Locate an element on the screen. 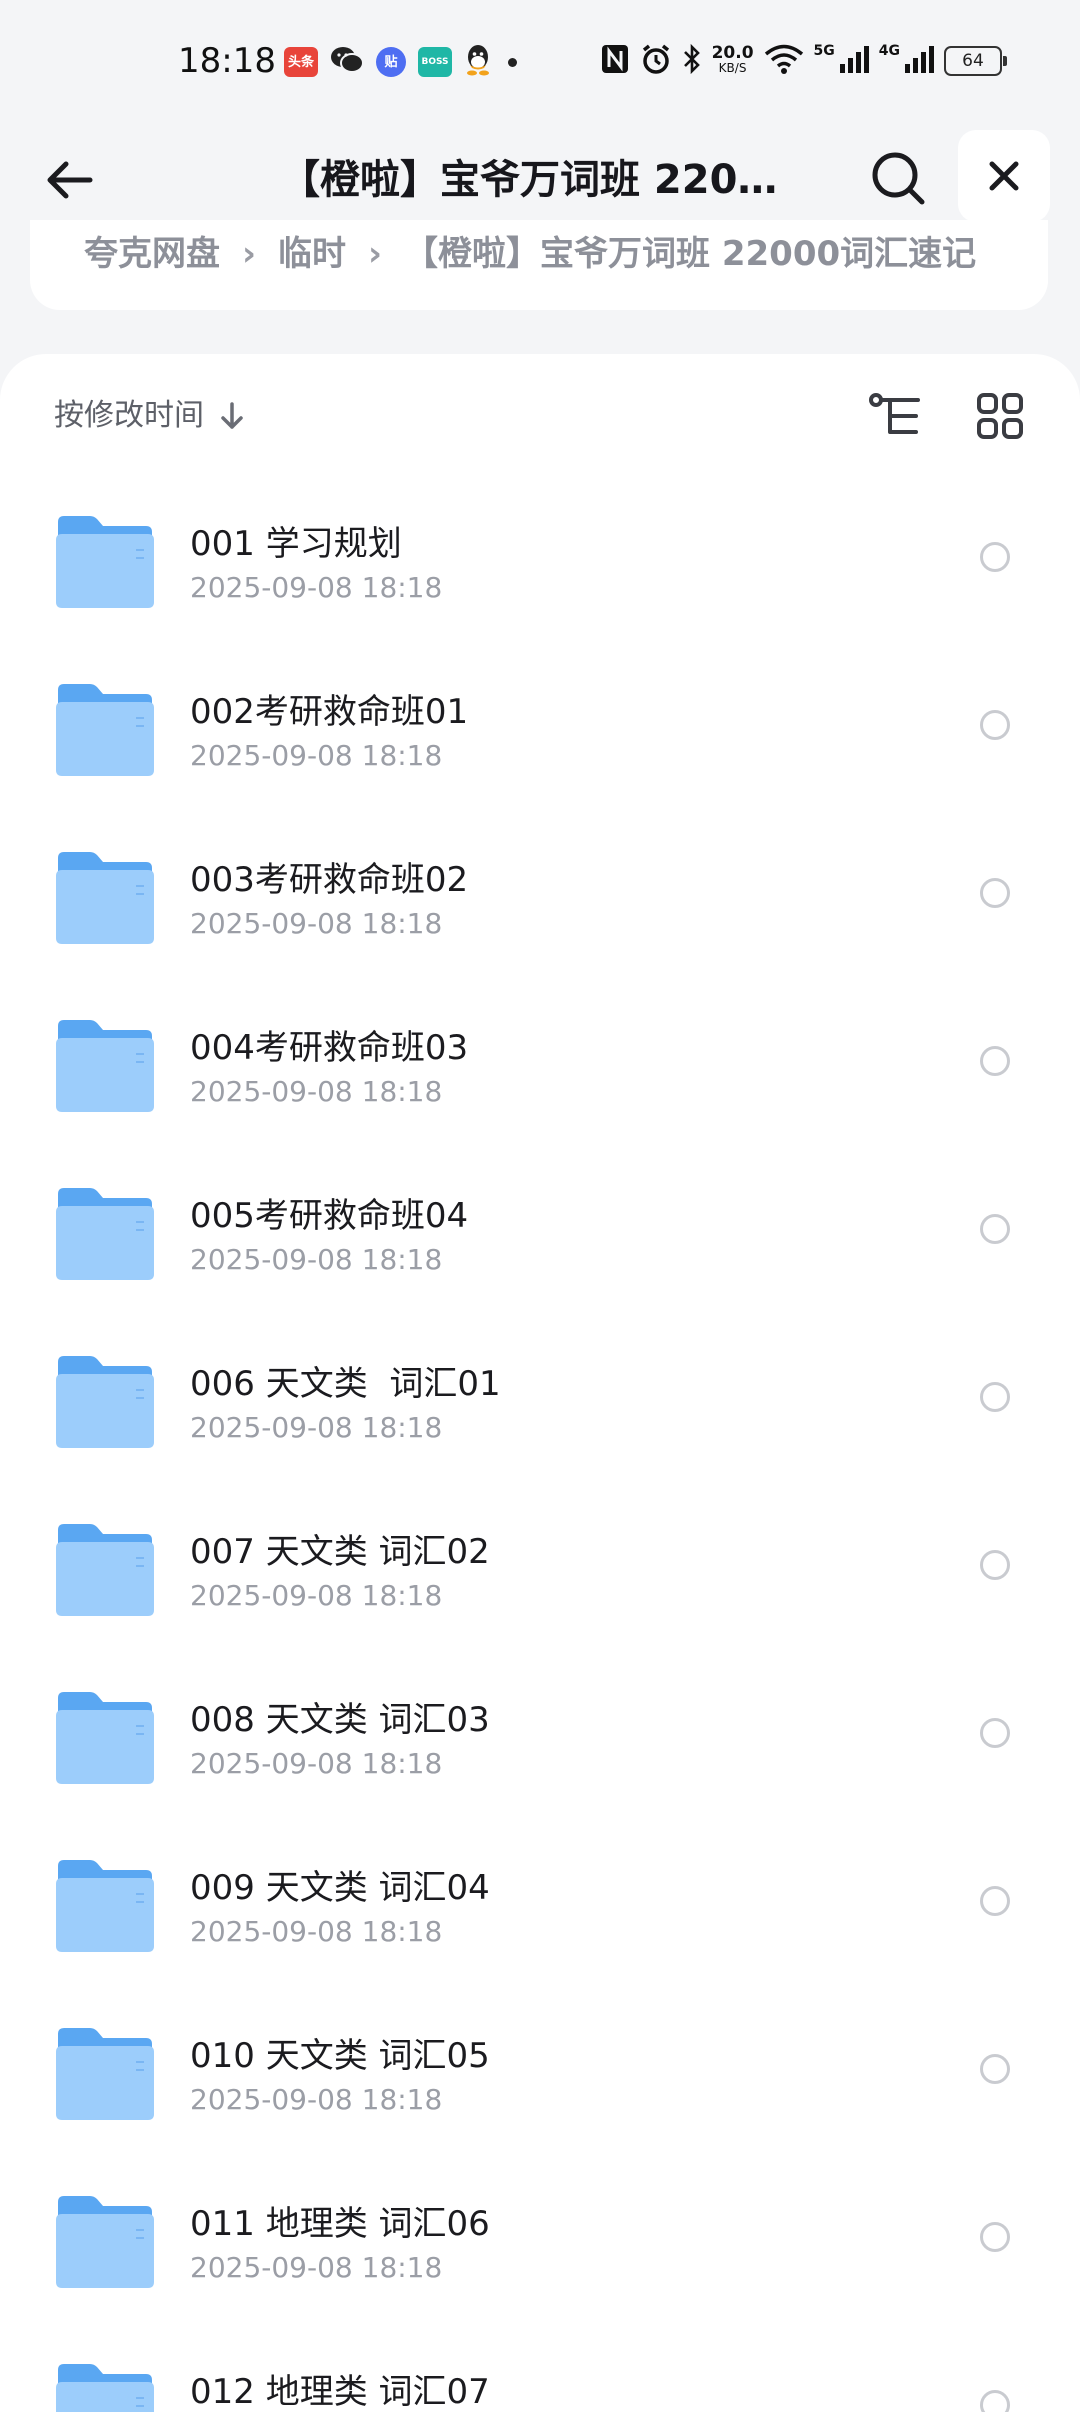 The image size is (1080, 2412). breadcrumb: 夸克网盘 › 临时 › 【橙啦】宝爷万词班 22000词汇速记 is located at coordinates (539, 265).